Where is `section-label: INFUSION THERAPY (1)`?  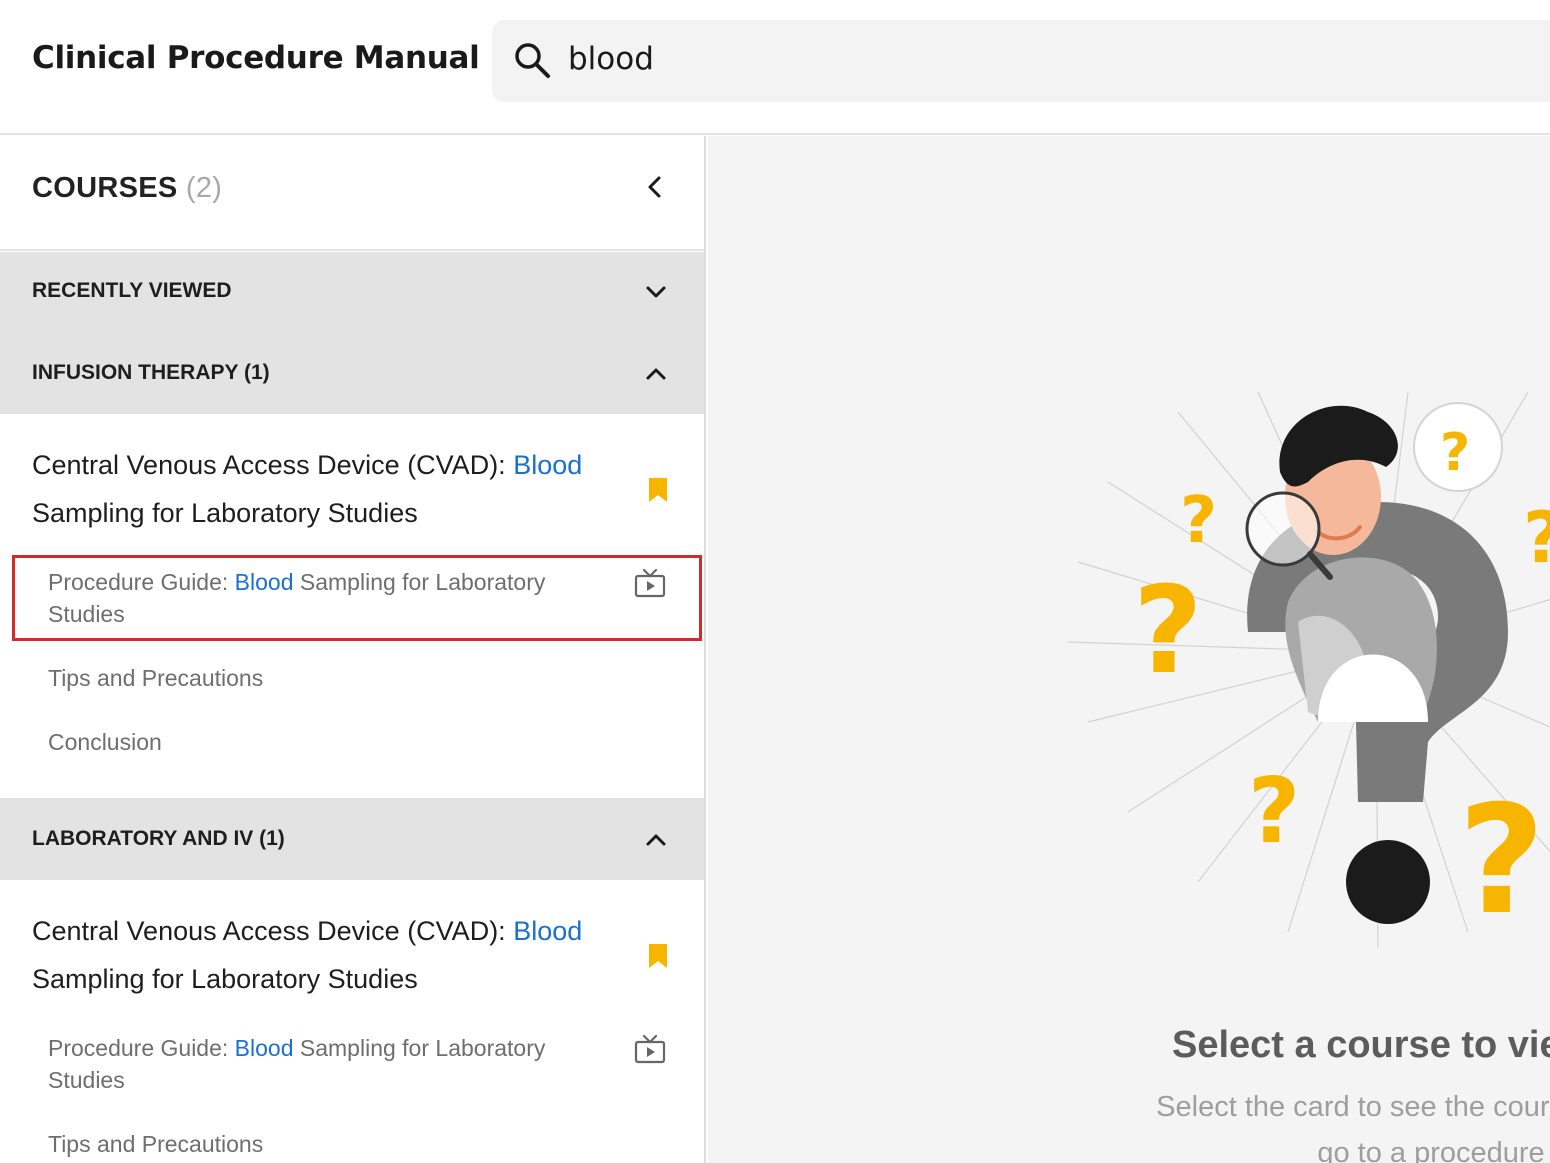 section-label: INFUSION THERAPY (1) is located at coordinates (151, 372).